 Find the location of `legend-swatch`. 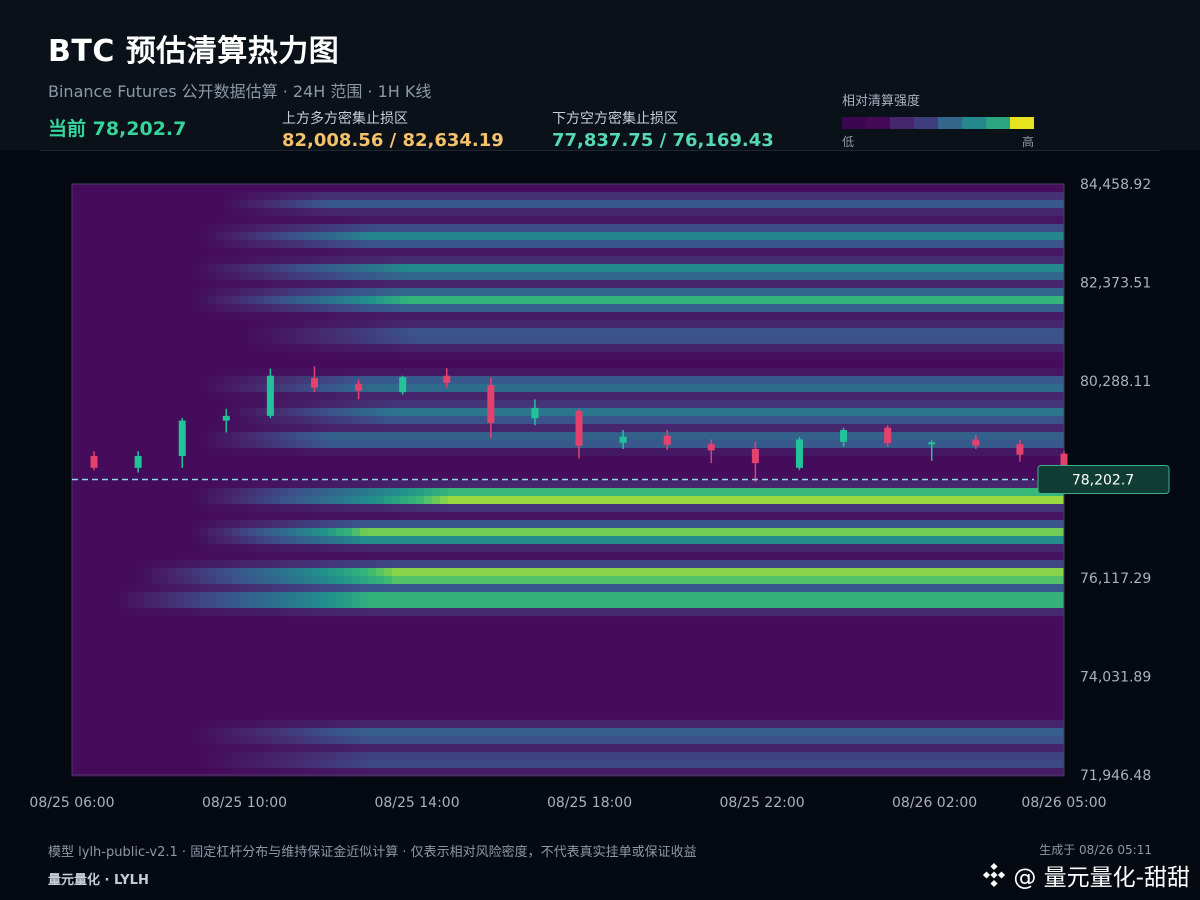

legend-swatch is located at coordinates (926, 123).